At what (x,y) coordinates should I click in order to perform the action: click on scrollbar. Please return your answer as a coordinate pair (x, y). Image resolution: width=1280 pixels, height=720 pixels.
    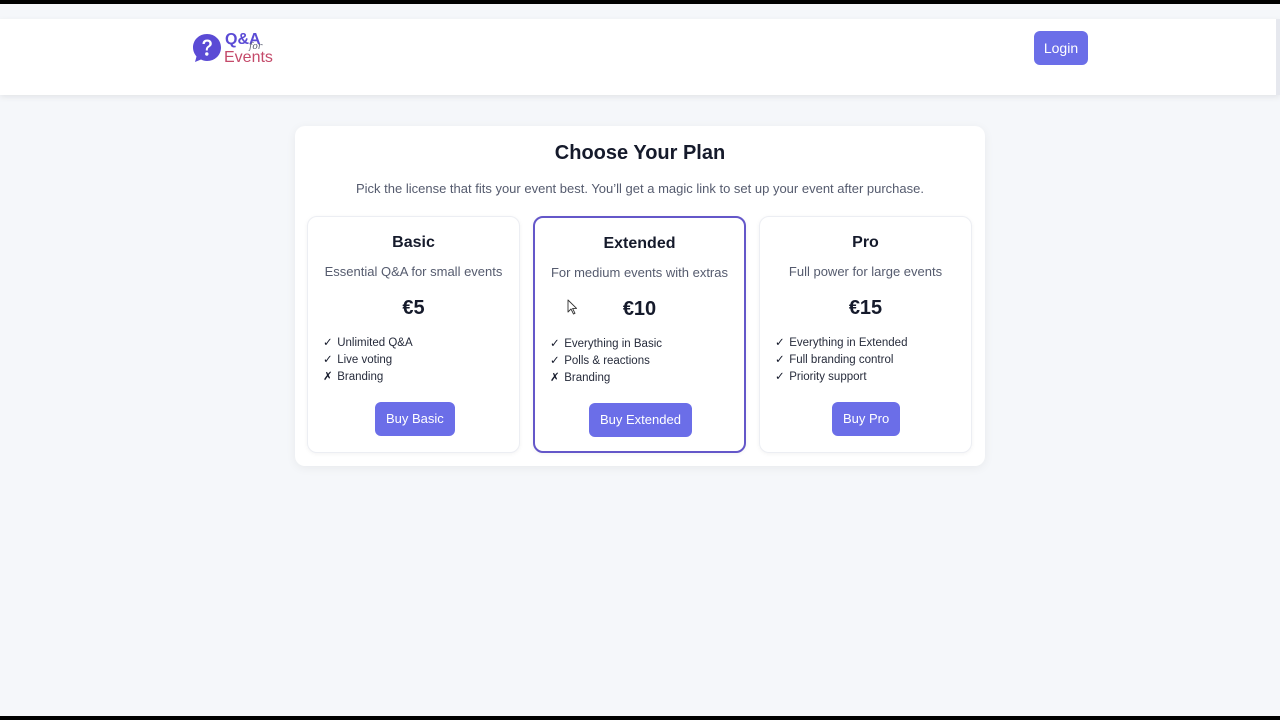
    Looking at the image, I should click on (1278, 57).